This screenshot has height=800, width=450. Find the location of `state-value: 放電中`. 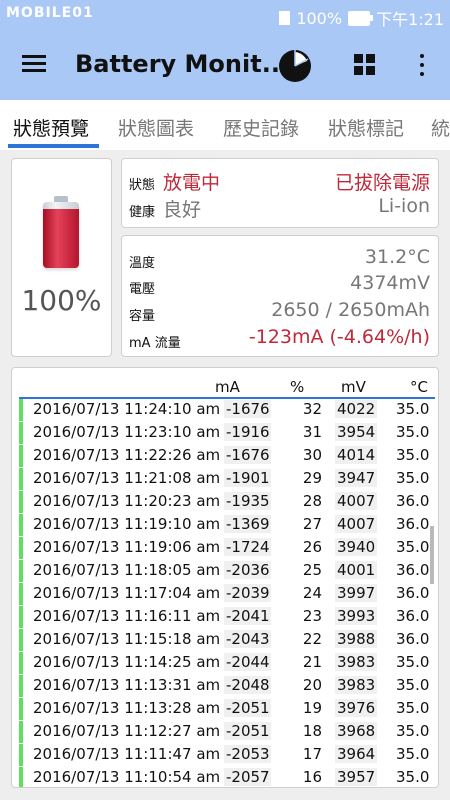

state-value: 放電中 is located at coordinates (192, 183).